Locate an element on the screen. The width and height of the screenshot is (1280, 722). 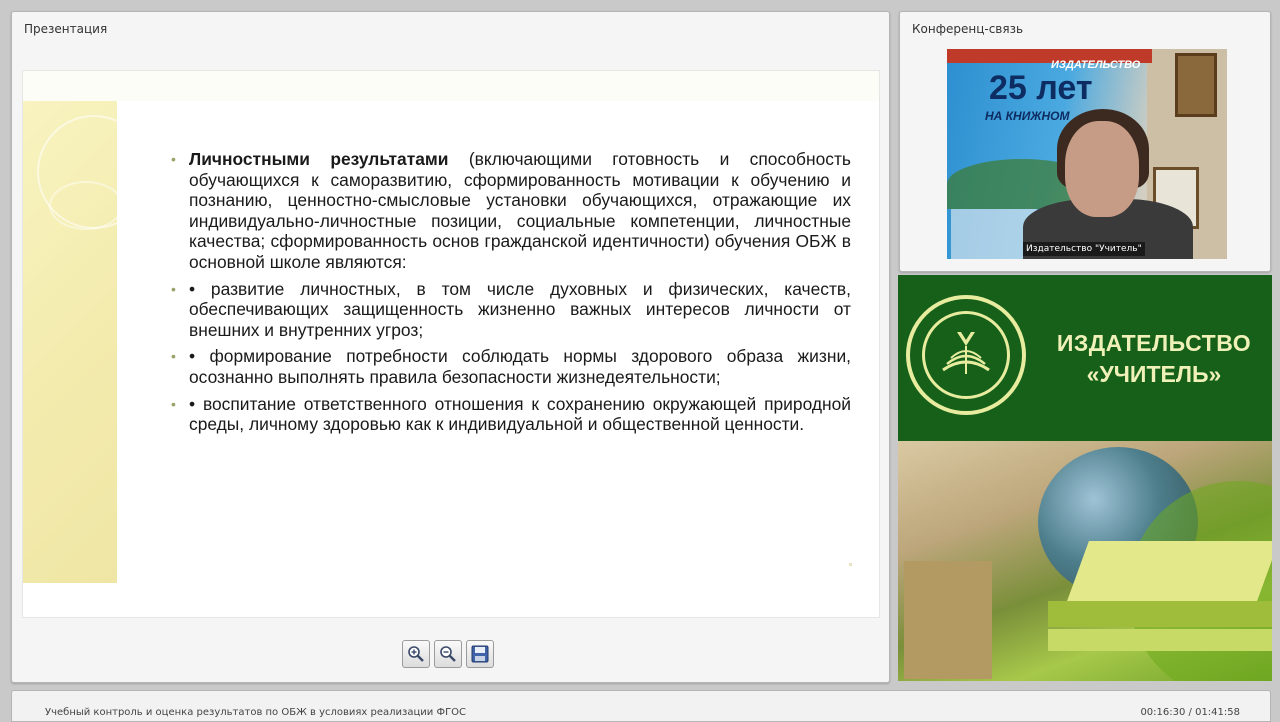
zoom-in-icon is located at coordinates (416, 654).